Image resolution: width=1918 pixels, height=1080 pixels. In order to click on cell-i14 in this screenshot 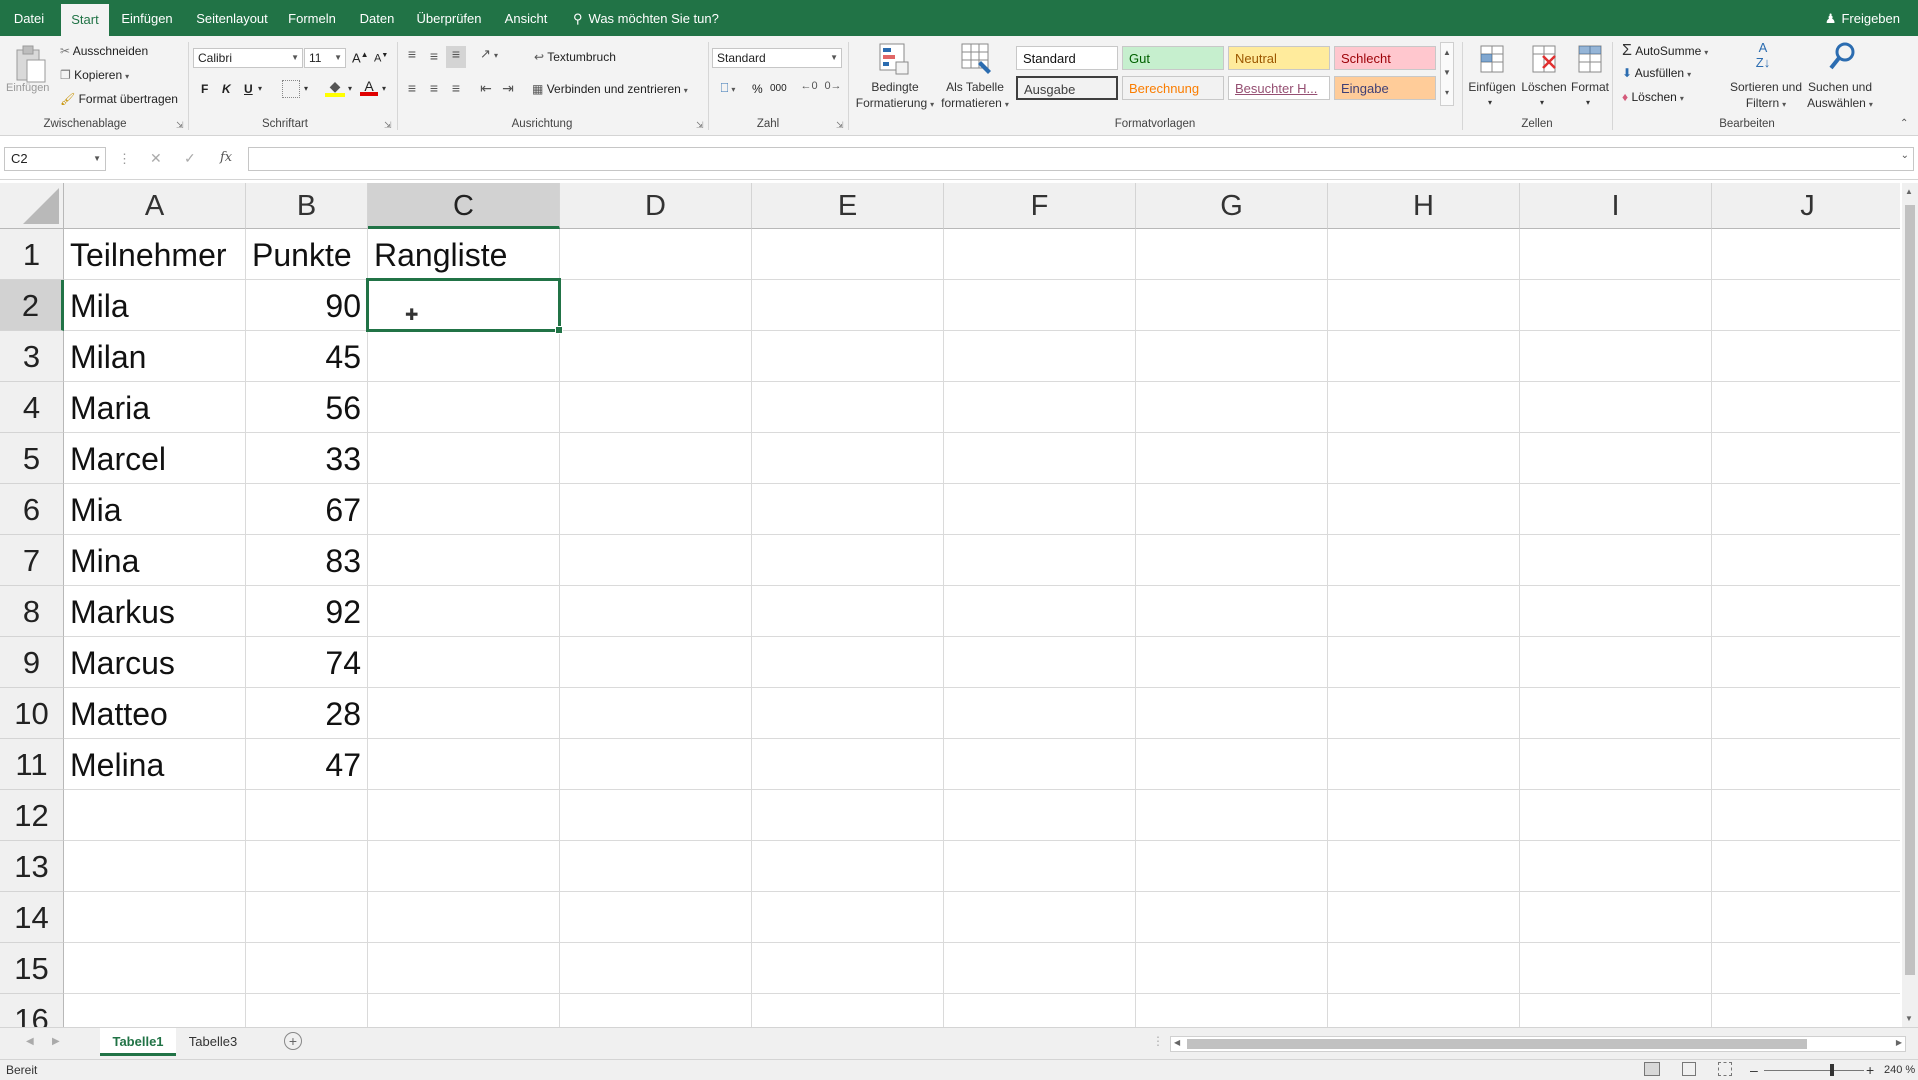, I will do `click(1616, 917)`.